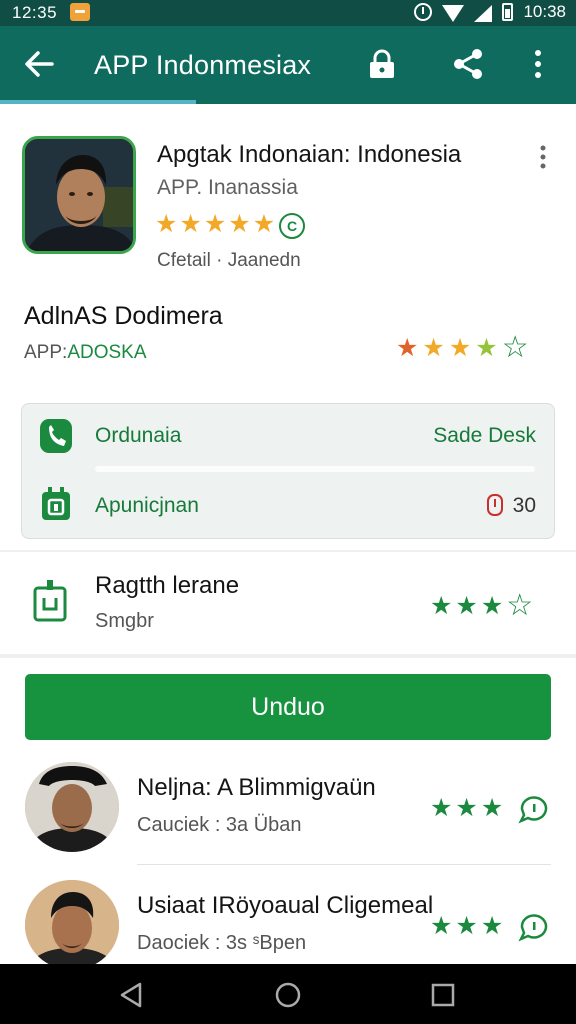  I want to click on wifi-icon, so click(453, 13).